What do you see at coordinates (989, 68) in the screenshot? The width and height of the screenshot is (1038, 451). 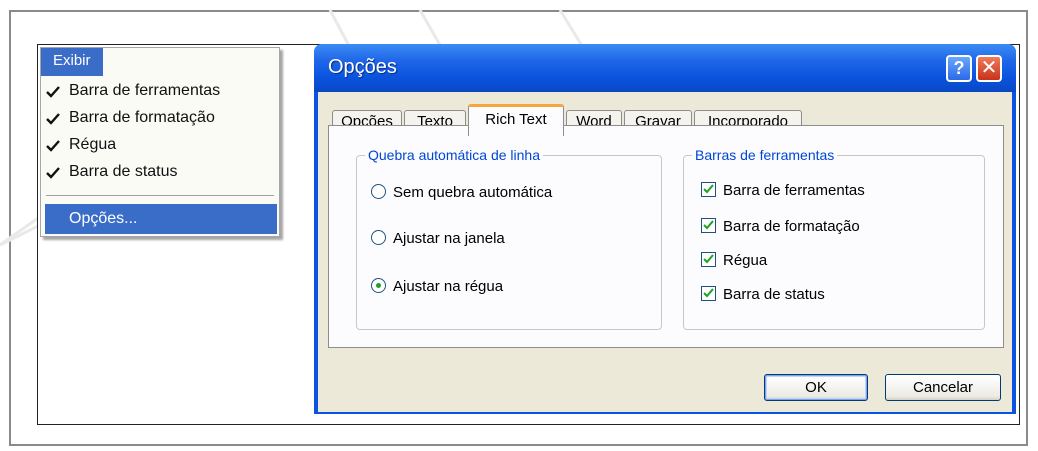 I see `close-button: ✕` at bounding box center [989, 68].